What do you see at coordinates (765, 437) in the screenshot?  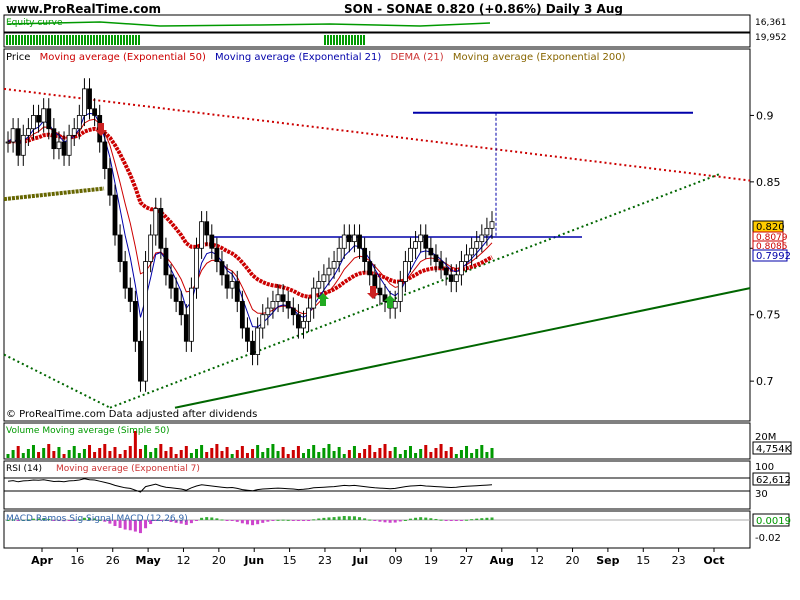 I see `volume-tick-top: 20M` at bounding box center [765, 437].